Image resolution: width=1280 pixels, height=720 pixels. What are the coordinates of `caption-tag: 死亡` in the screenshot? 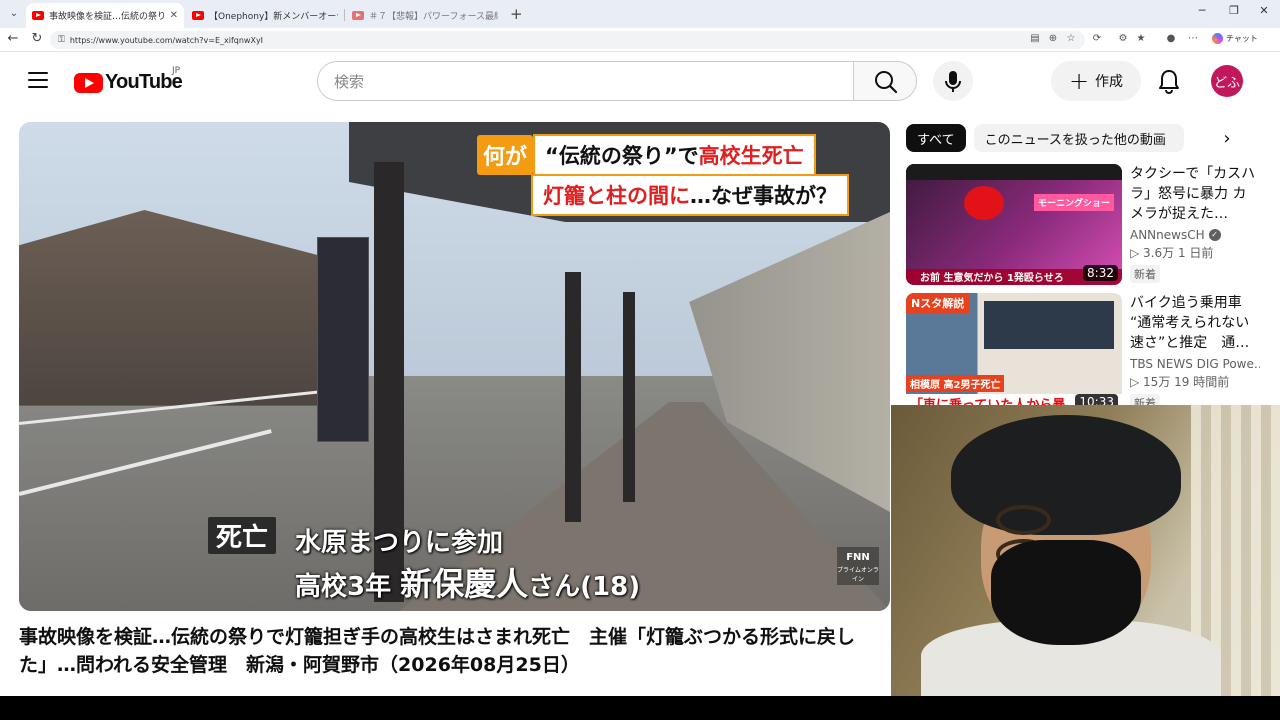 It's located at (242, 535).